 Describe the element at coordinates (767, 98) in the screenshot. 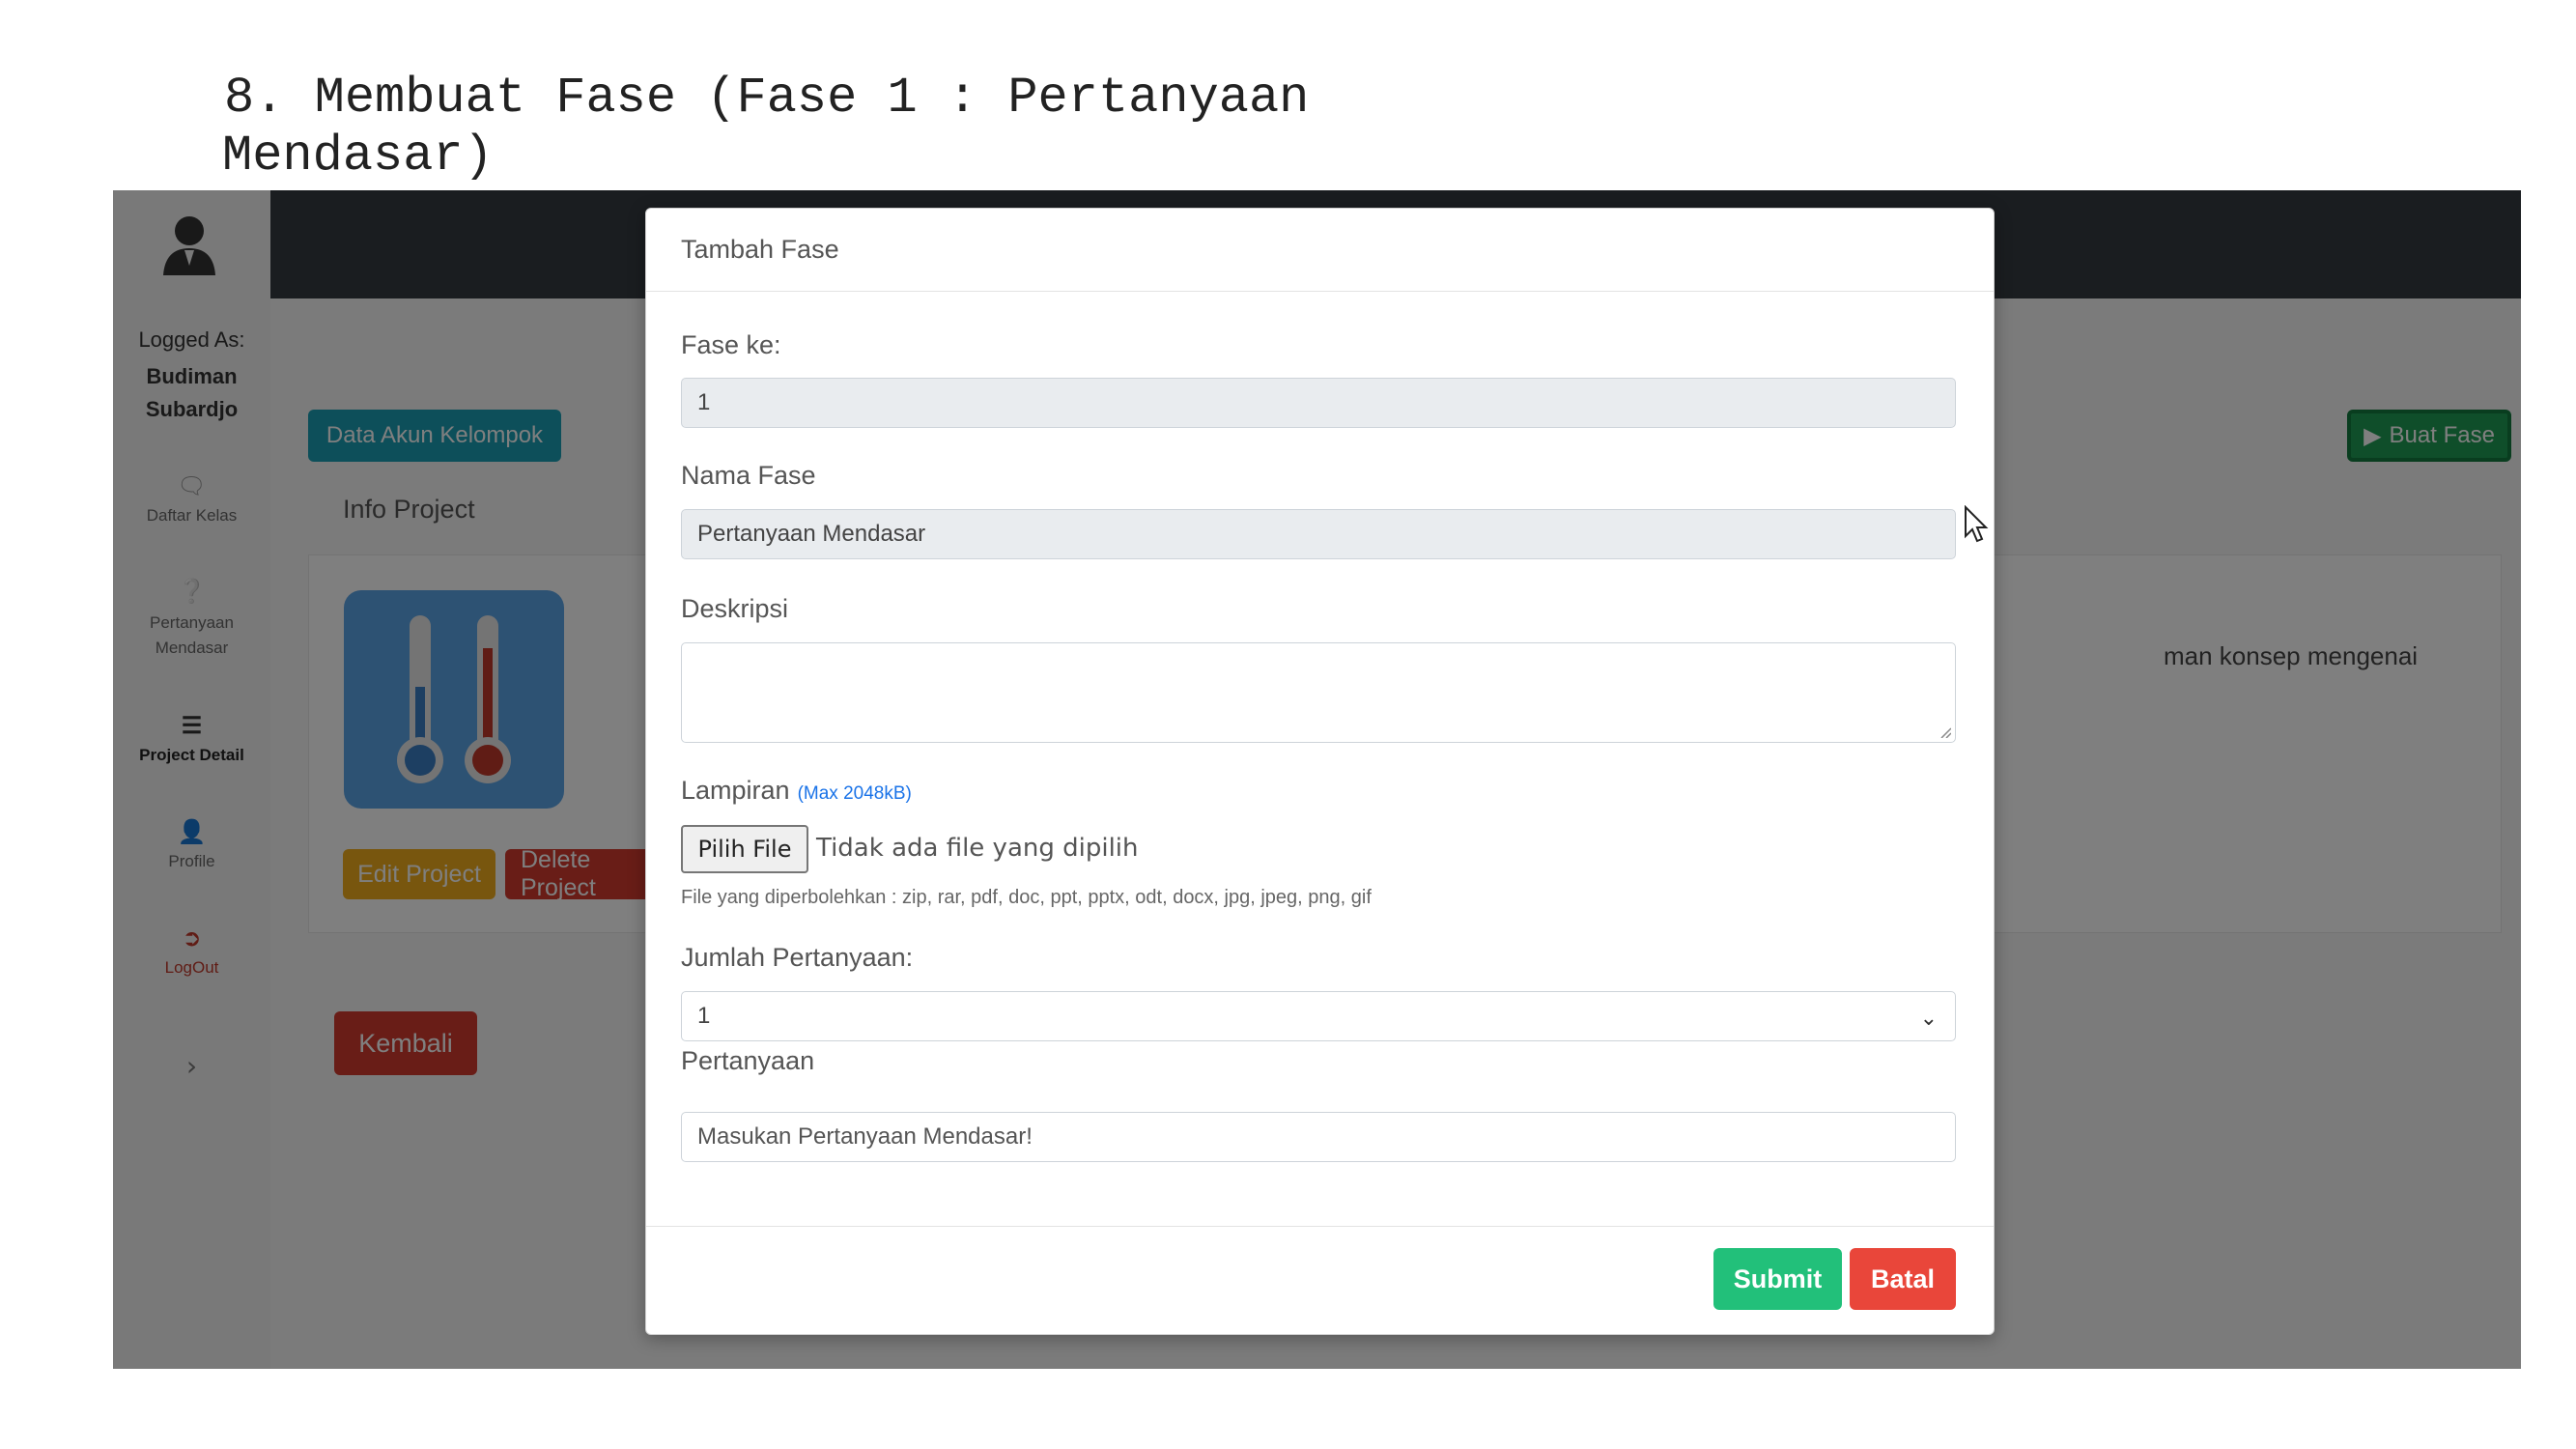

I see `heading-line-1: 8. Membuat Fase (Fase 1 : Pertanyaan` at that location.